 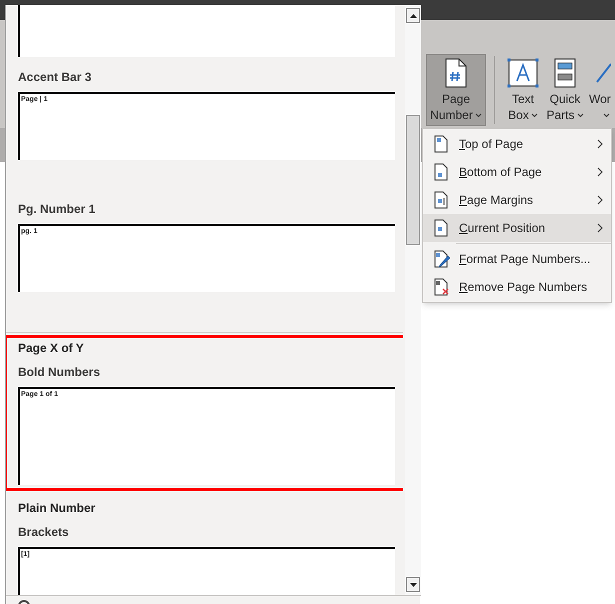 What do you see at coordinates (601, 90) in the screenshot?
I see `ribbon-button: Wor` at bounding box center [601, 90].